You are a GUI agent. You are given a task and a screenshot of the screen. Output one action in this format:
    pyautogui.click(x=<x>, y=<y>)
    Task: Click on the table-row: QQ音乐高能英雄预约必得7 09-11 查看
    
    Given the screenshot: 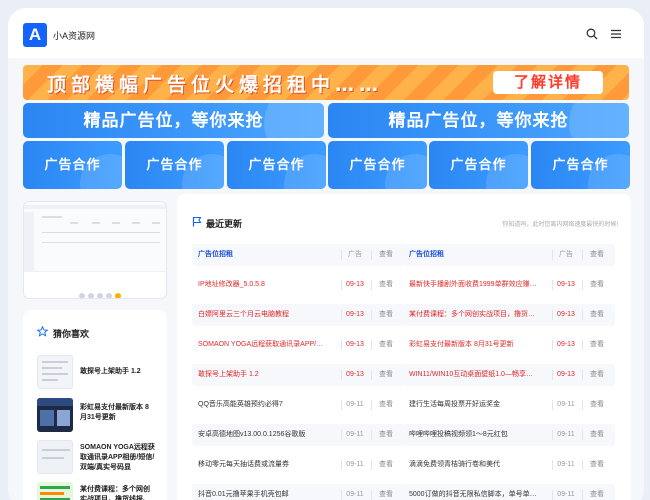 What is the action you would take?
    pyautogui.click(x=298, y=405)
    